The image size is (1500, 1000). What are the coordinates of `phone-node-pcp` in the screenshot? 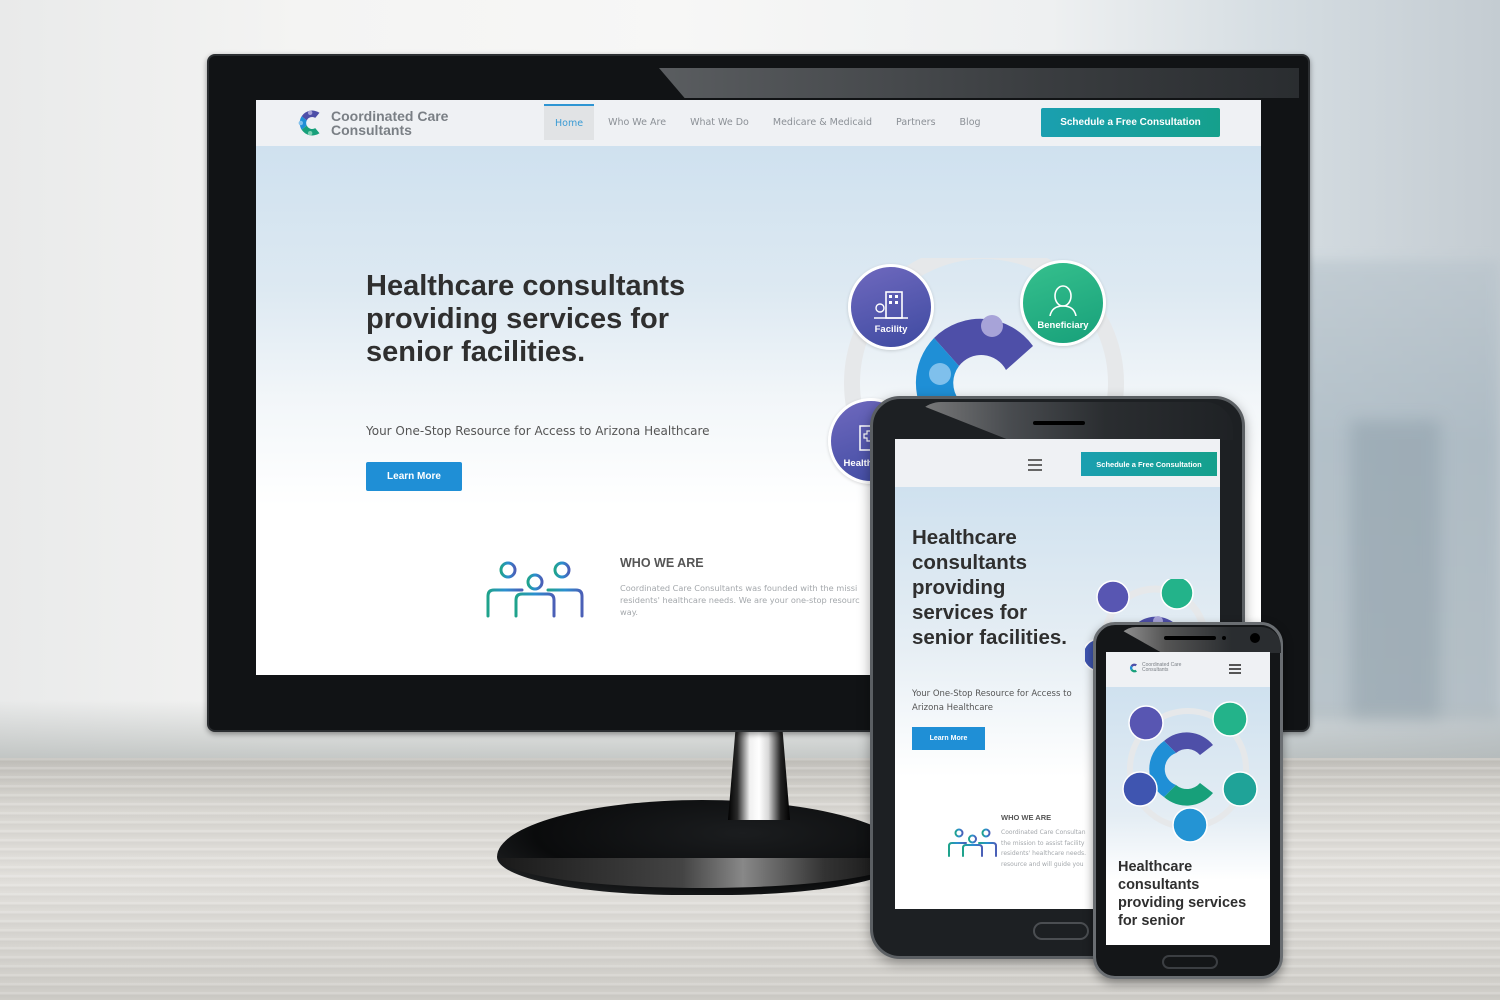 It's located at (1240, 789).